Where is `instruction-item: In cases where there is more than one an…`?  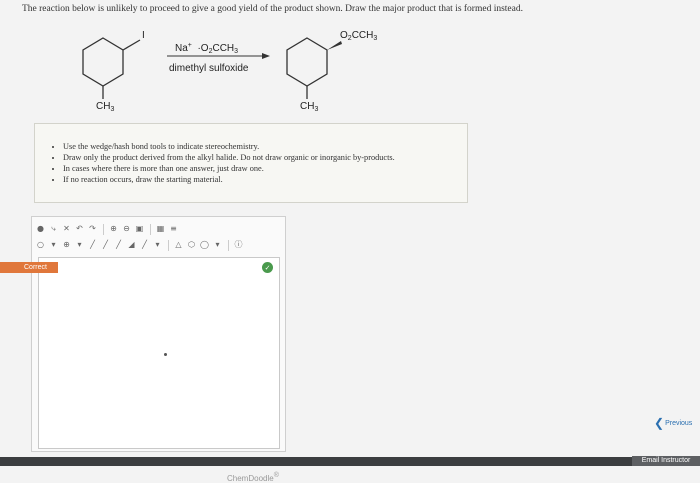
instruction-item: In cases where there is more than one an… is located at coordinates (261, 169).